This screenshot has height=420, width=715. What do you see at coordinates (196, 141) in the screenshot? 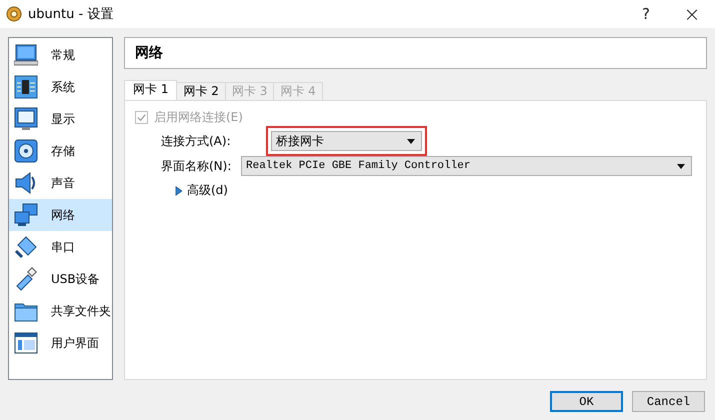
I see `field-label: 连接方式(A):` at bounding box center [196, 141].